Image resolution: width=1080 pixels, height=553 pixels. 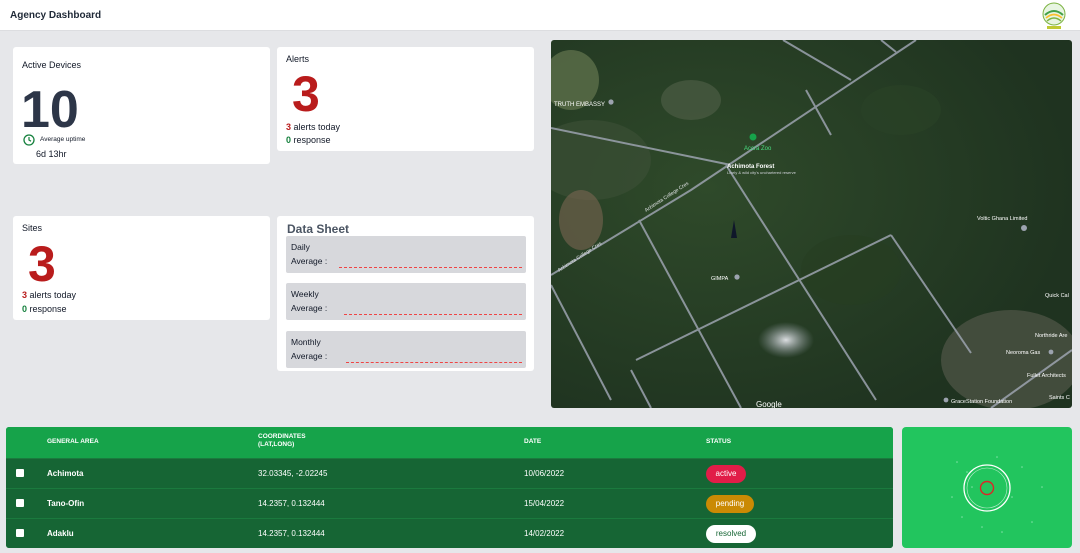 What do you see at coordinates (306, 342) in the screenshot?
I see `data-sheet-row-label: Monthly` at bounding box center [306, 342].